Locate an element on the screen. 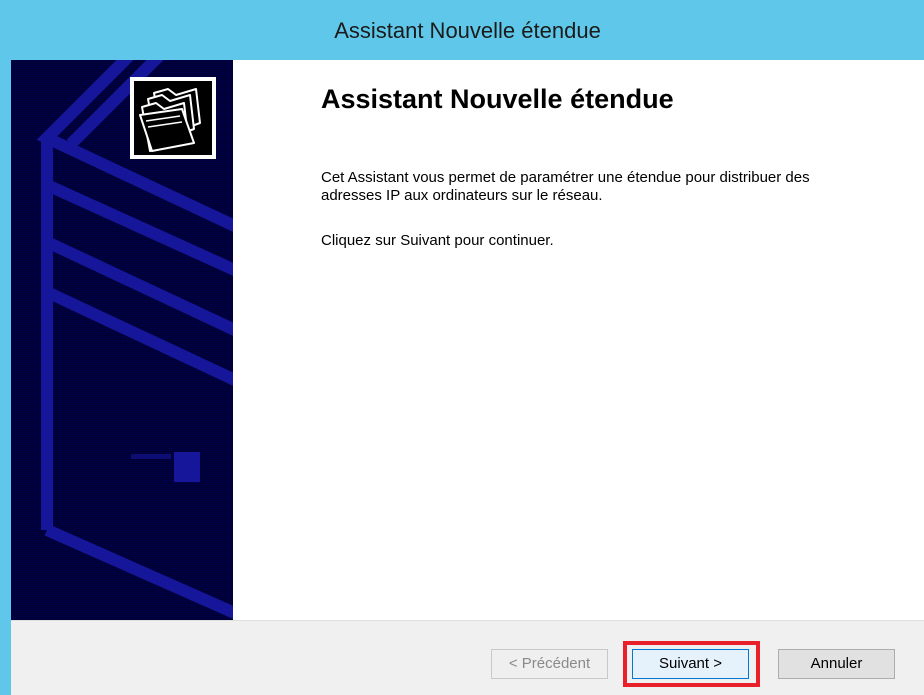 The height and width of the screenshot is (695, 924). cancel-button: Annuler is located at coordinates (836, 664).